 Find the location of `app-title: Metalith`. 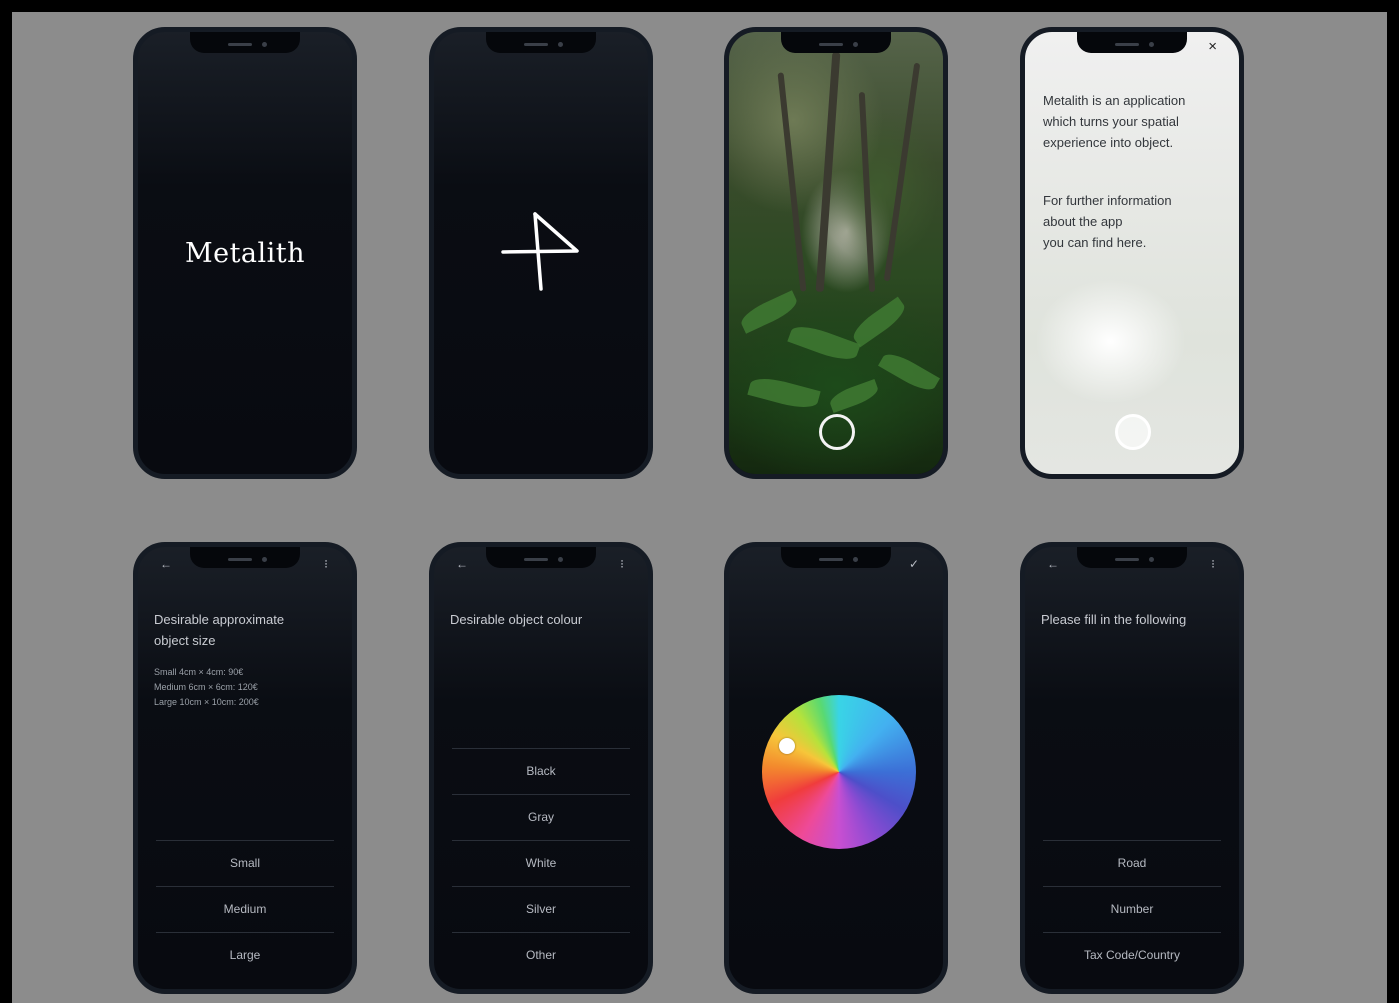

app-title: Metalith is located at coordinates (245, 253).